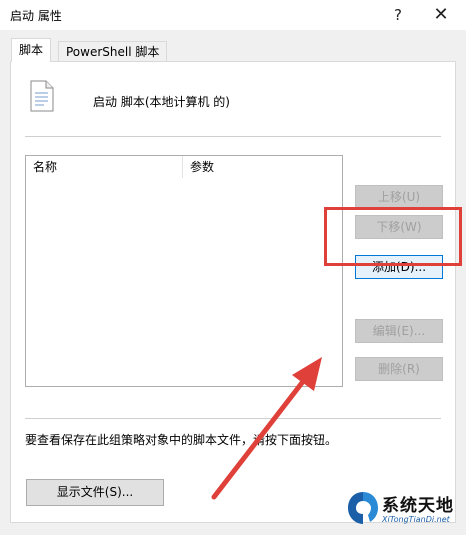  What do you see at coordinates (266, 428) in the screenshot?
I see `red-arrow-annotation` at bounding box center [266, 428].